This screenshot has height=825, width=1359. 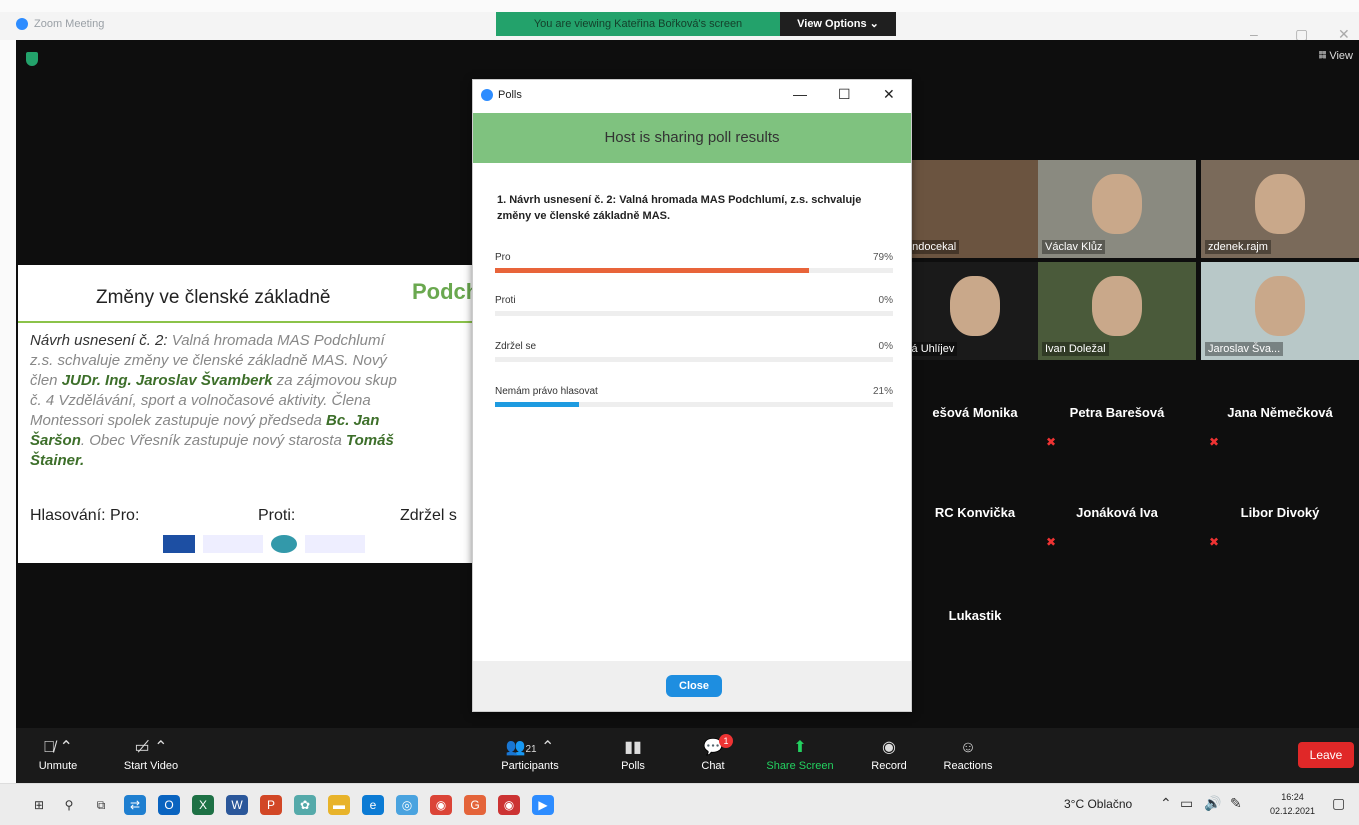 I want to click on weather-widget: 3°C Oblačno, so click(x=1098, y=804).